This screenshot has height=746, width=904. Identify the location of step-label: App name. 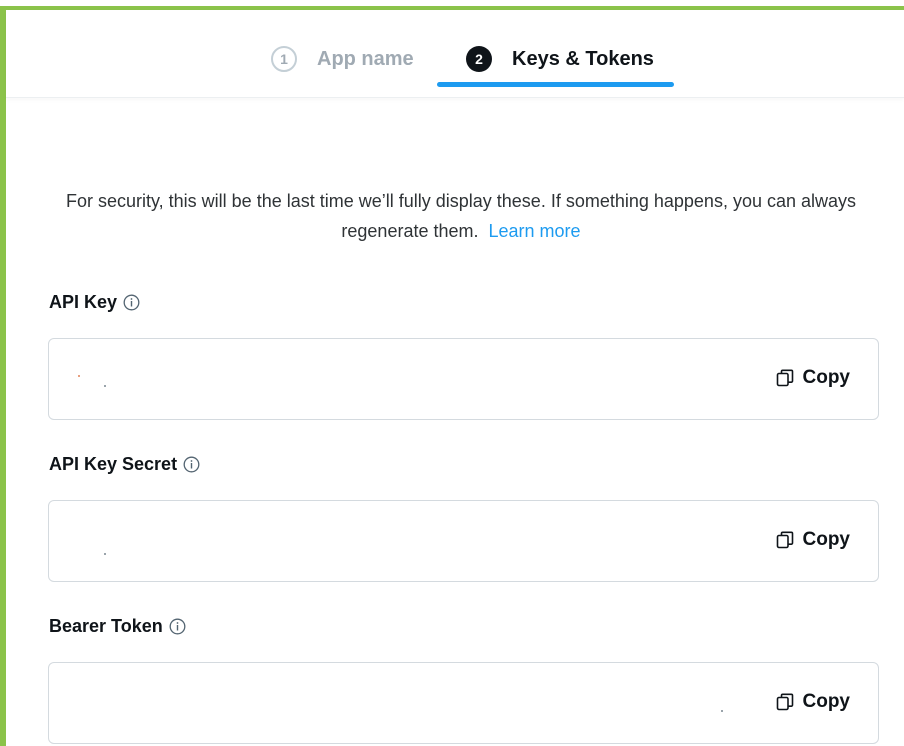
(365, 58).